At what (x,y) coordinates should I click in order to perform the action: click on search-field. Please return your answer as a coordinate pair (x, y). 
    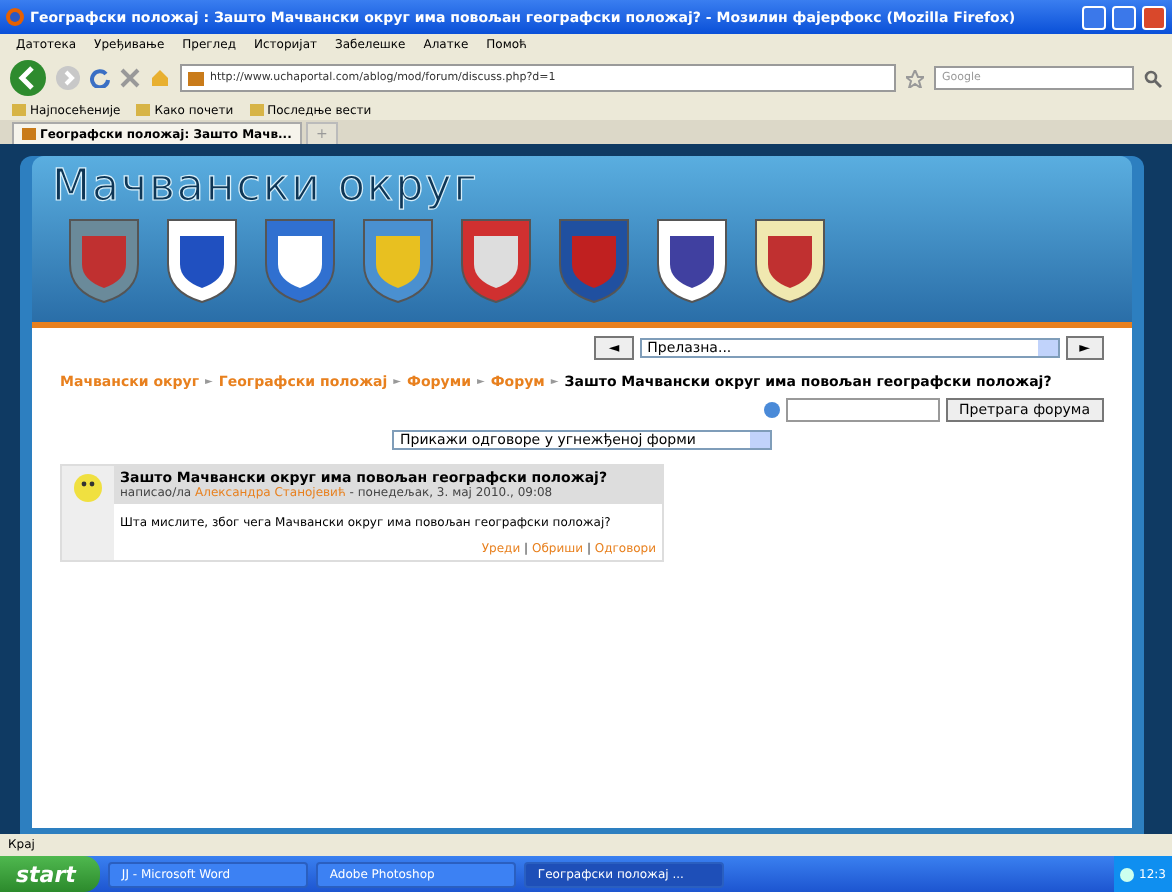
    Looking at the image, I should click on (862, 410).